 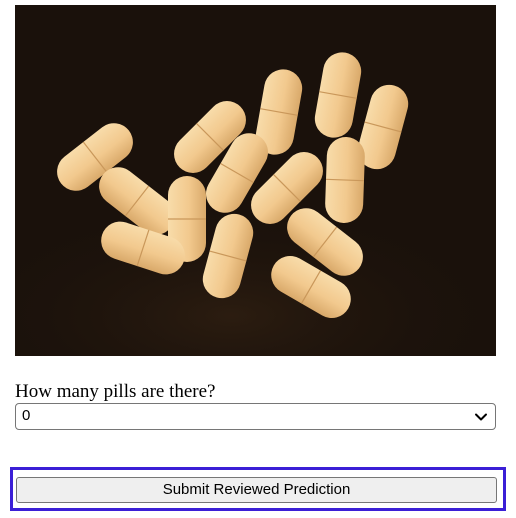 I want to click on pill, so click(x=345, y=180).